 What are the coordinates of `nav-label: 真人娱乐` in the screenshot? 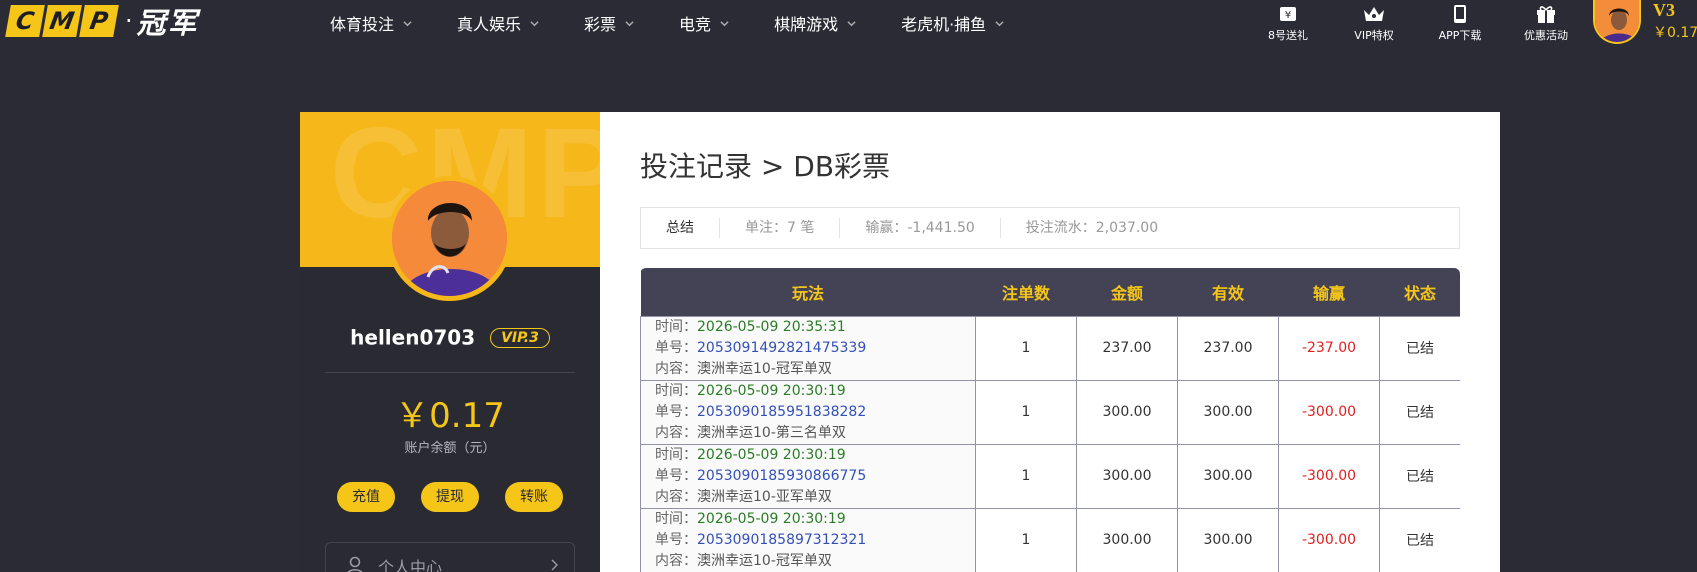 It's located at (489, 24).